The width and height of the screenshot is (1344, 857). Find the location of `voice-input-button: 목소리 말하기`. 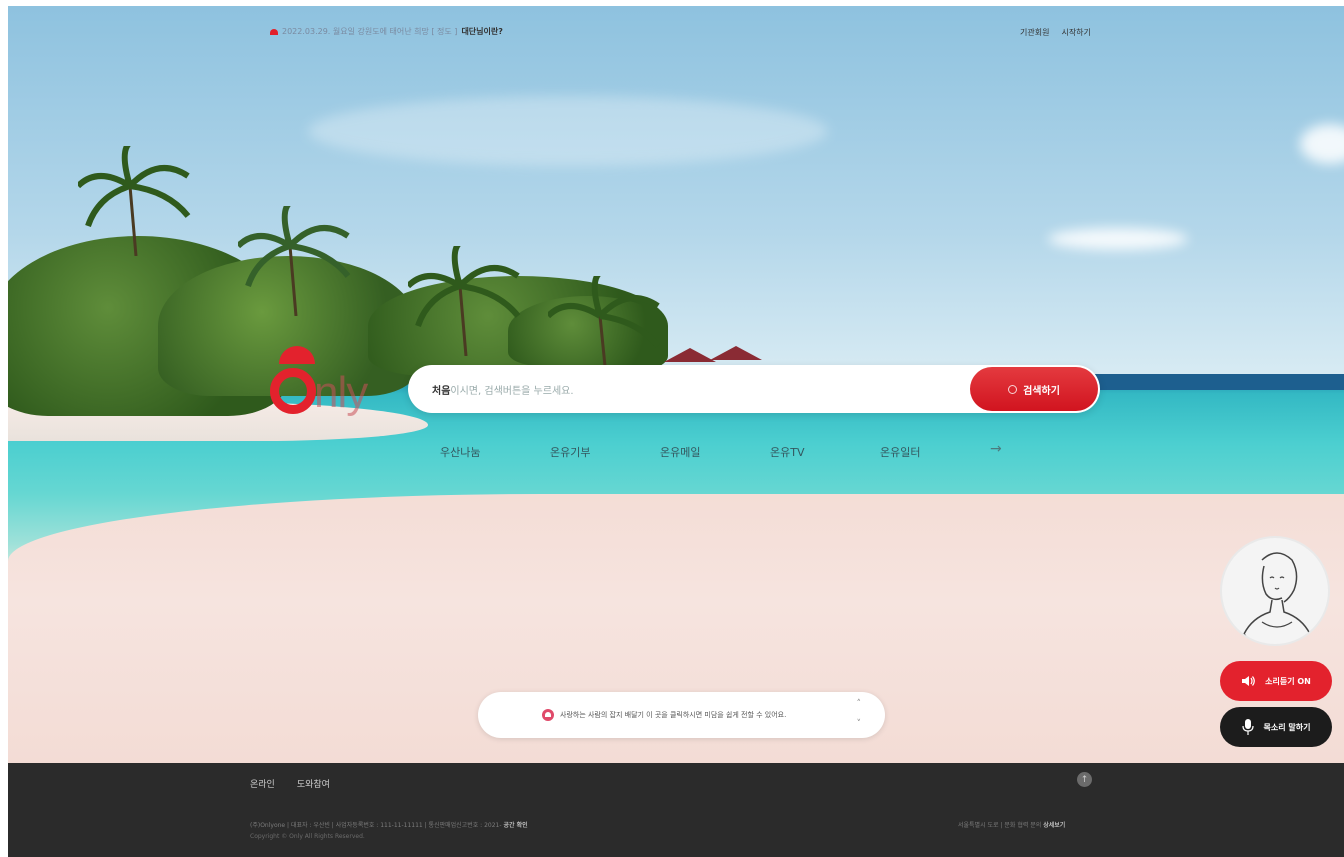

voice-input-button: 목소리 말하기 is located at coordinates (1276, 727).